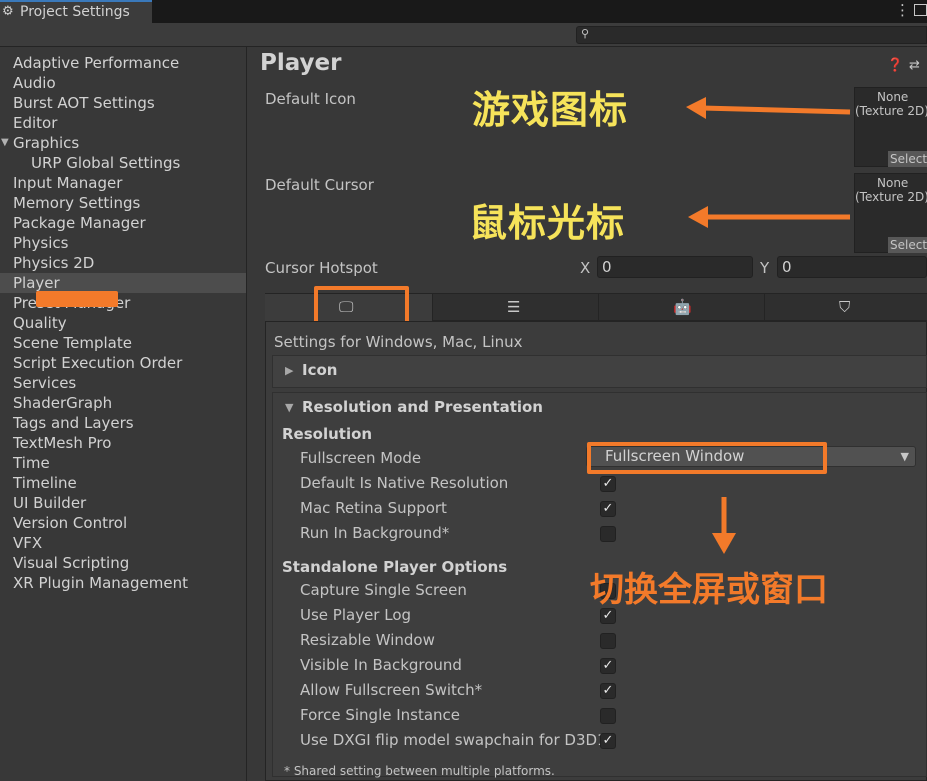  I want to click on arrow-to-default-icon, so click(768, 108).